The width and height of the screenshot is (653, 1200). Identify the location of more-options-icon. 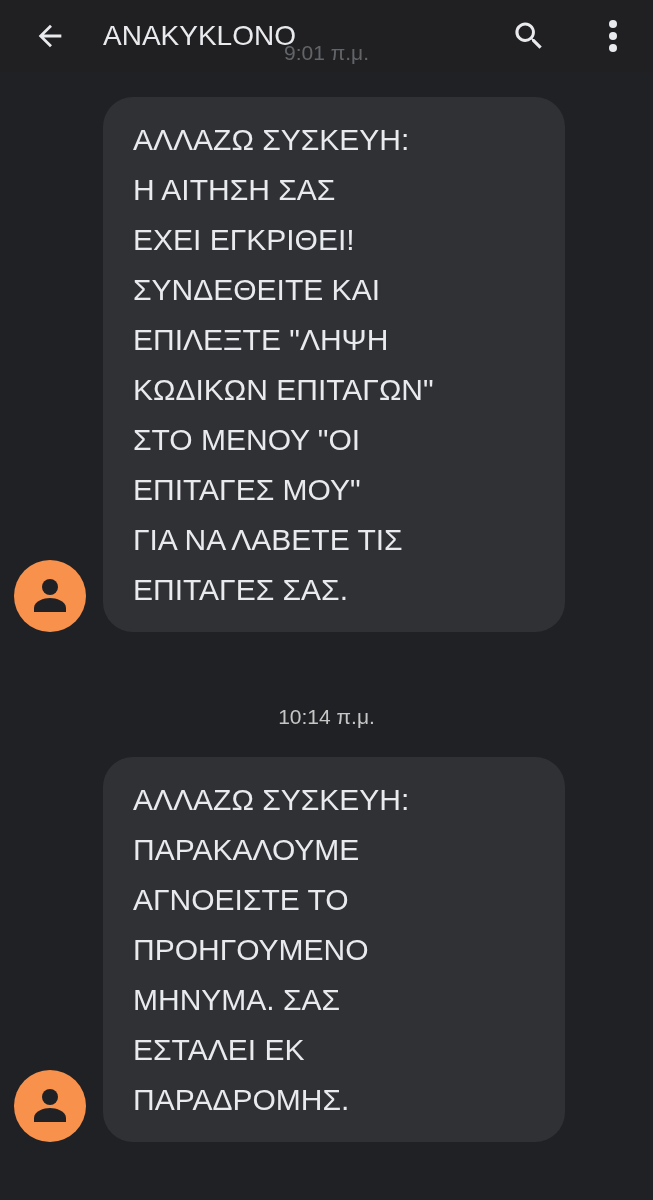
(613, 36).